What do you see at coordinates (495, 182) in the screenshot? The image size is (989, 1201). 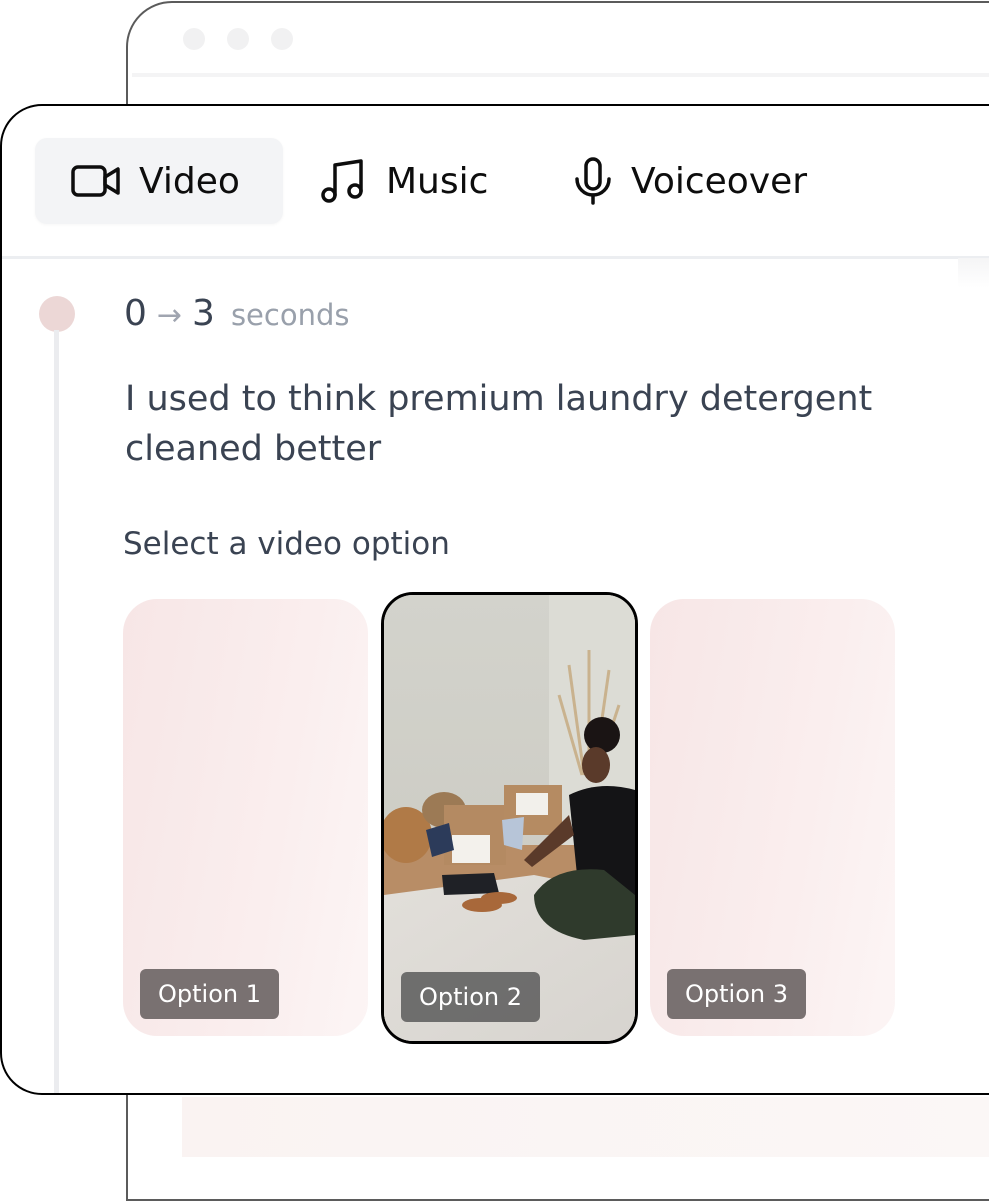 I see `media-tabs: Video Music Voiceover` at bounding box center [495, 182].